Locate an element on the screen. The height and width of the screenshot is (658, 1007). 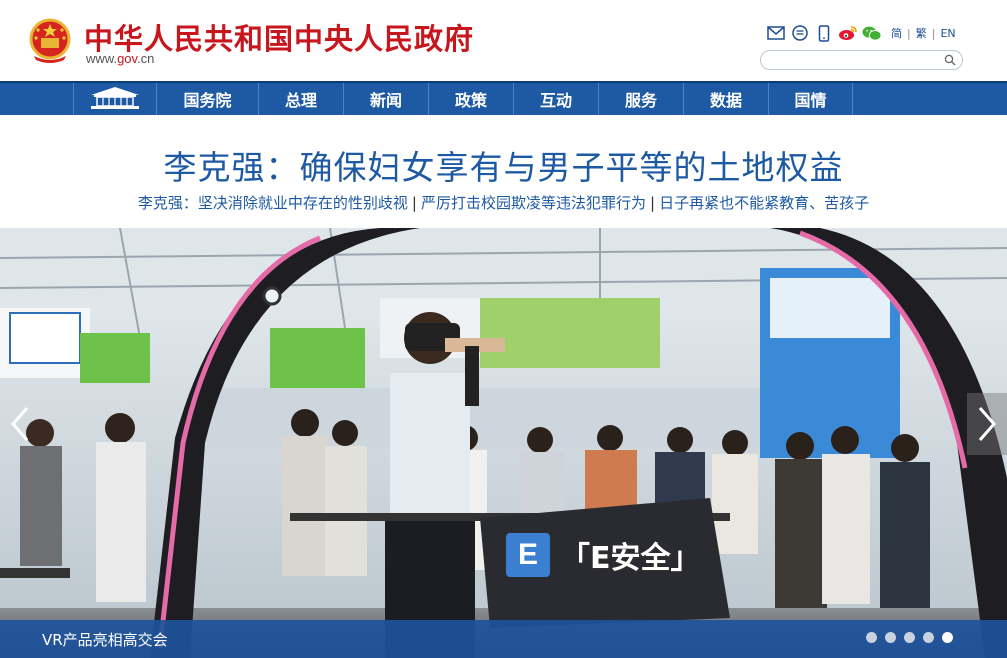
nav-item-state-council: 国务院 is located at coordinates (207, 99).